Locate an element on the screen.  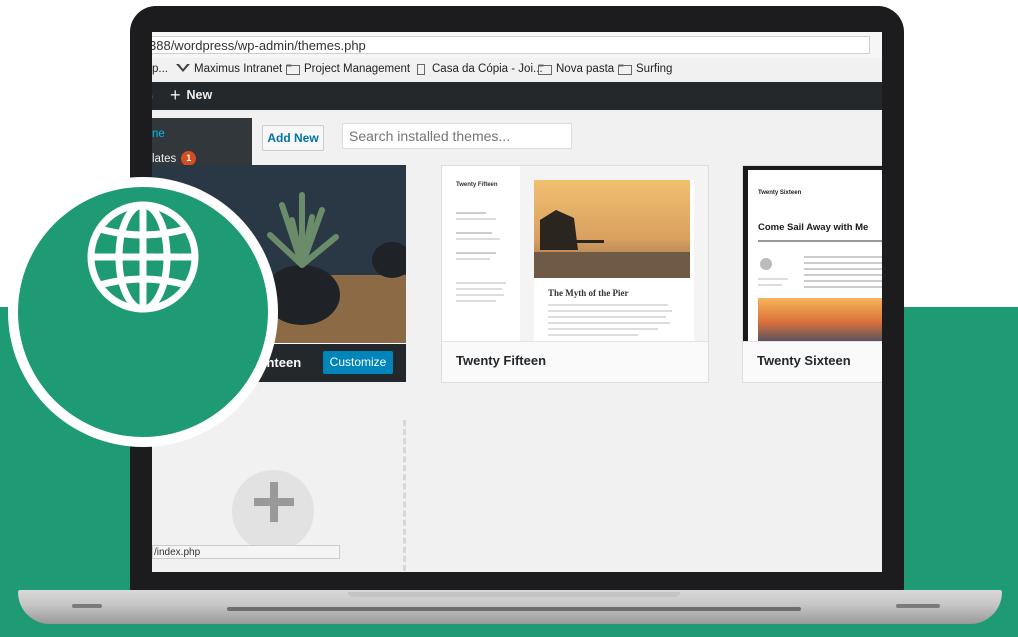
bookmark-item: Surfing is located at coordinates (645, 69).